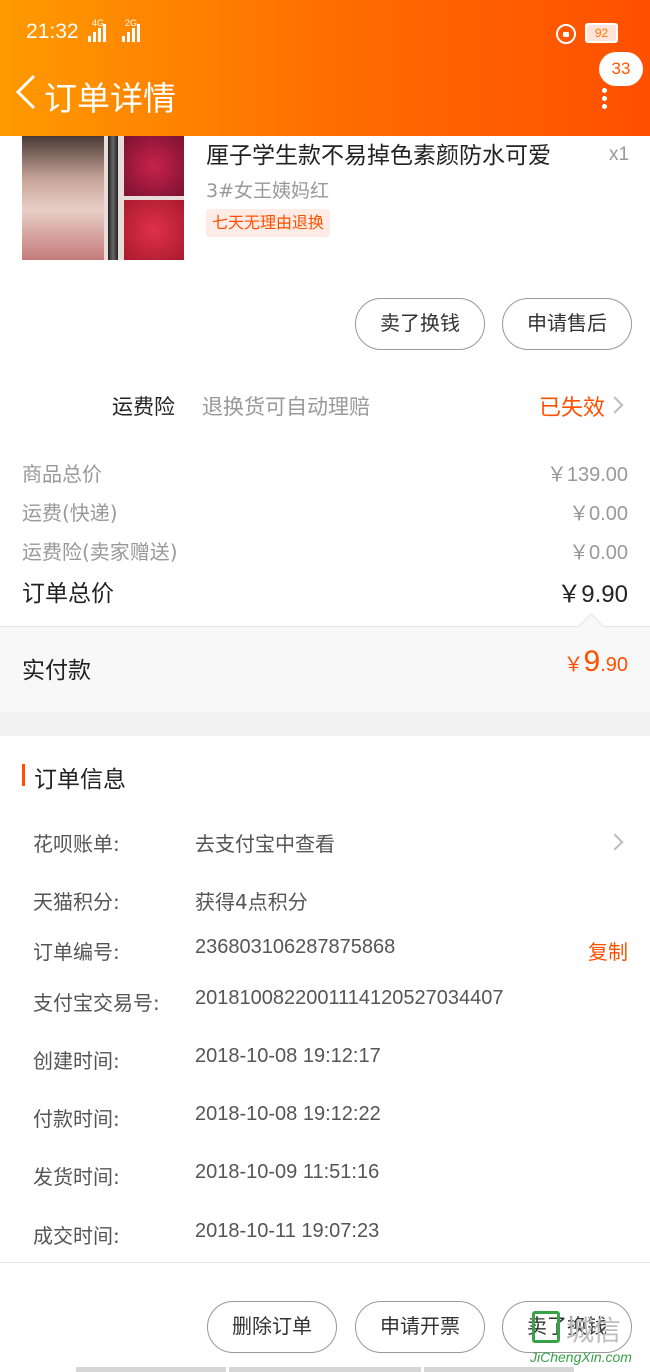  I want to click on shipping-fee-value: ￥0.00, so click(598, 514).